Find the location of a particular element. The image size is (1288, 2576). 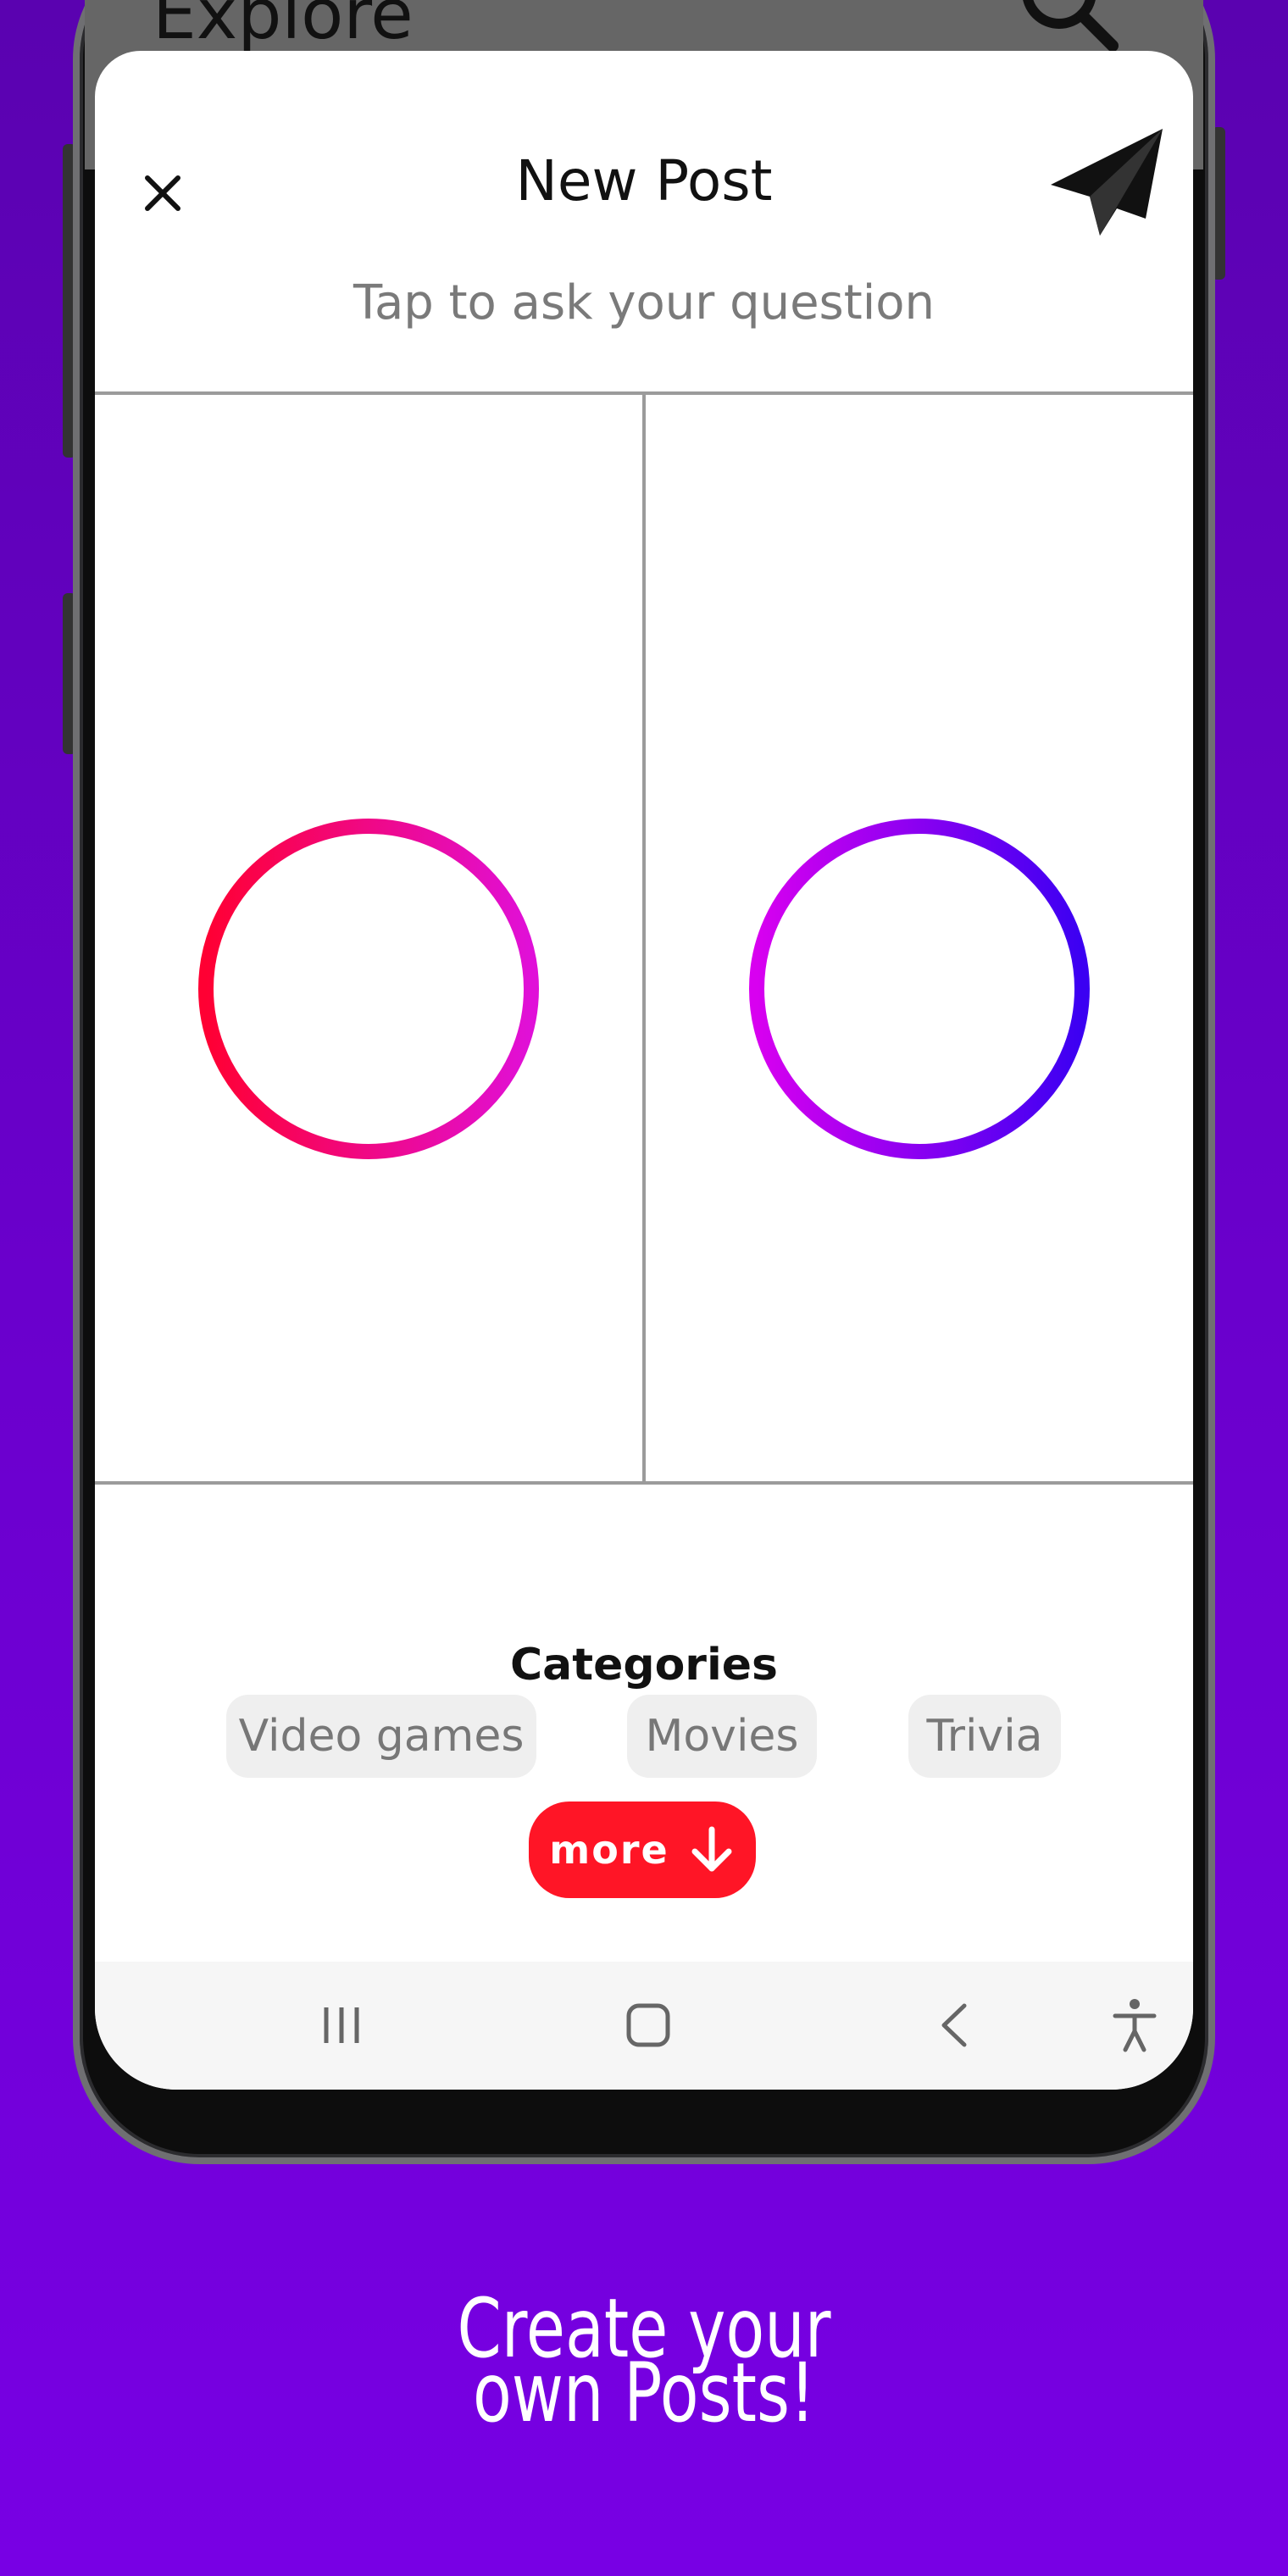

promo-caption-line-2: own Posts! is located at coordinates (644, 2393).